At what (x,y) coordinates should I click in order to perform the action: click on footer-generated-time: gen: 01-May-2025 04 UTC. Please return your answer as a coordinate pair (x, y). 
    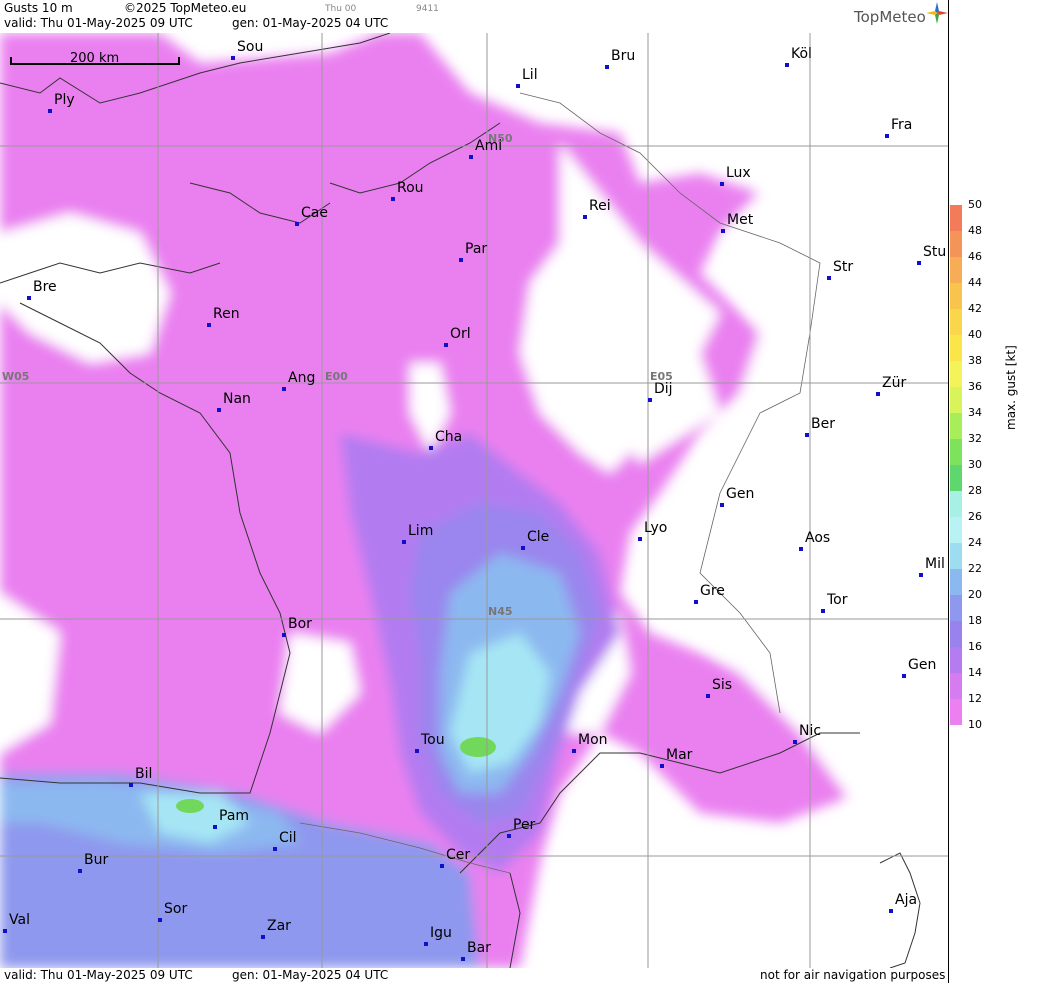
    Looking at the image, I should click on (310, 975).